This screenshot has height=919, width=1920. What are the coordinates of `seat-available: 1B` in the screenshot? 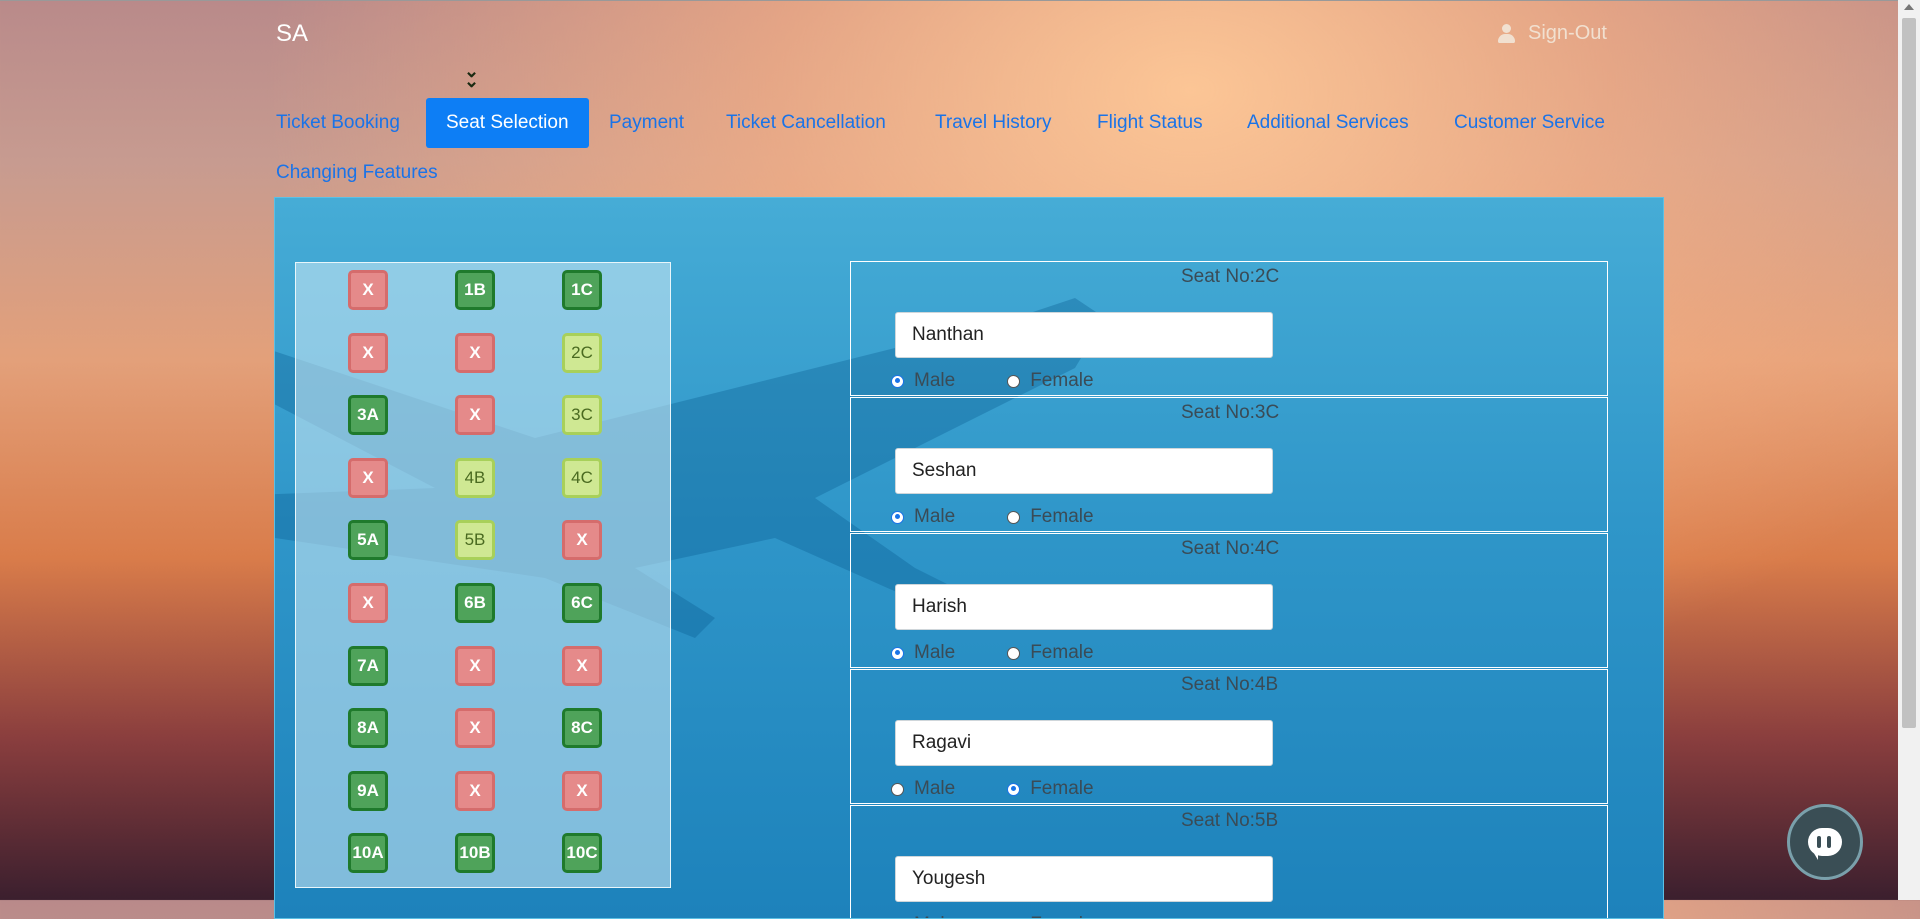 It's located at (475, 290).